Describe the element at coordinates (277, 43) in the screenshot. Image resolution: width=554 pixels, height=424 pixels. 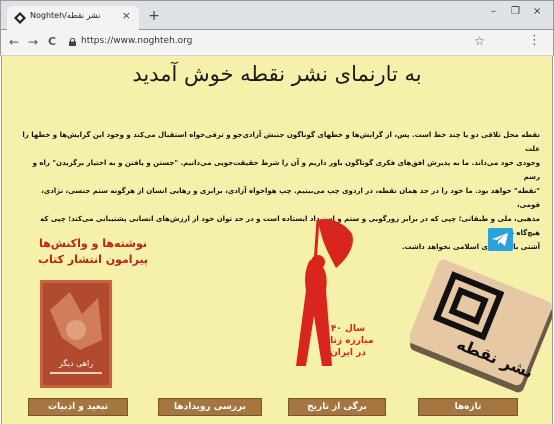
I see `browser-toolbar: ← → C https://www.noghteh.org ☆ ⋮` at that location.